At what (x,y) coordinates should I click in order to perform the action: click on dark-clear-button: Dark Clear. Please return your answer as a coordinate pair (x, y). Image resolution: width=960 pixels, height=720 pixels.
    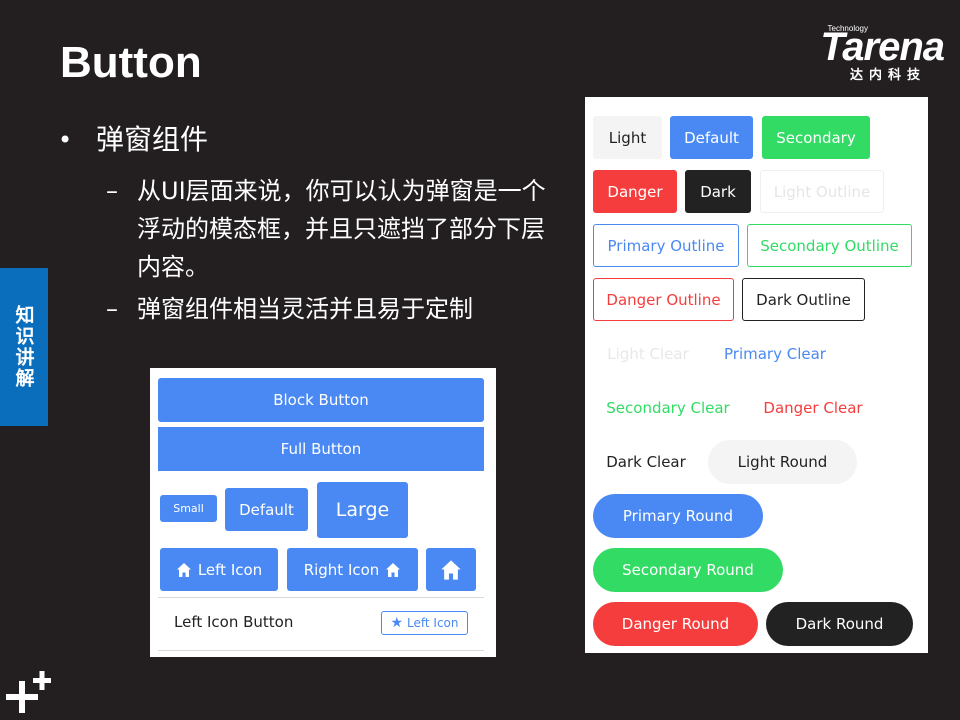
    Looking at the image, I should click on (646, 461).